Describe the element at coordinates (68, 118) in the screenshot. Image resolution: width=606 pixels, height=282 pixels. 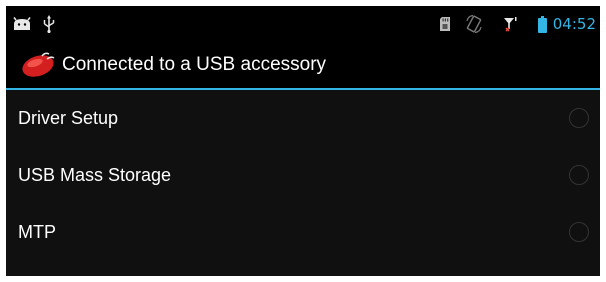
I see `option-label: Driver Setup` at that location.